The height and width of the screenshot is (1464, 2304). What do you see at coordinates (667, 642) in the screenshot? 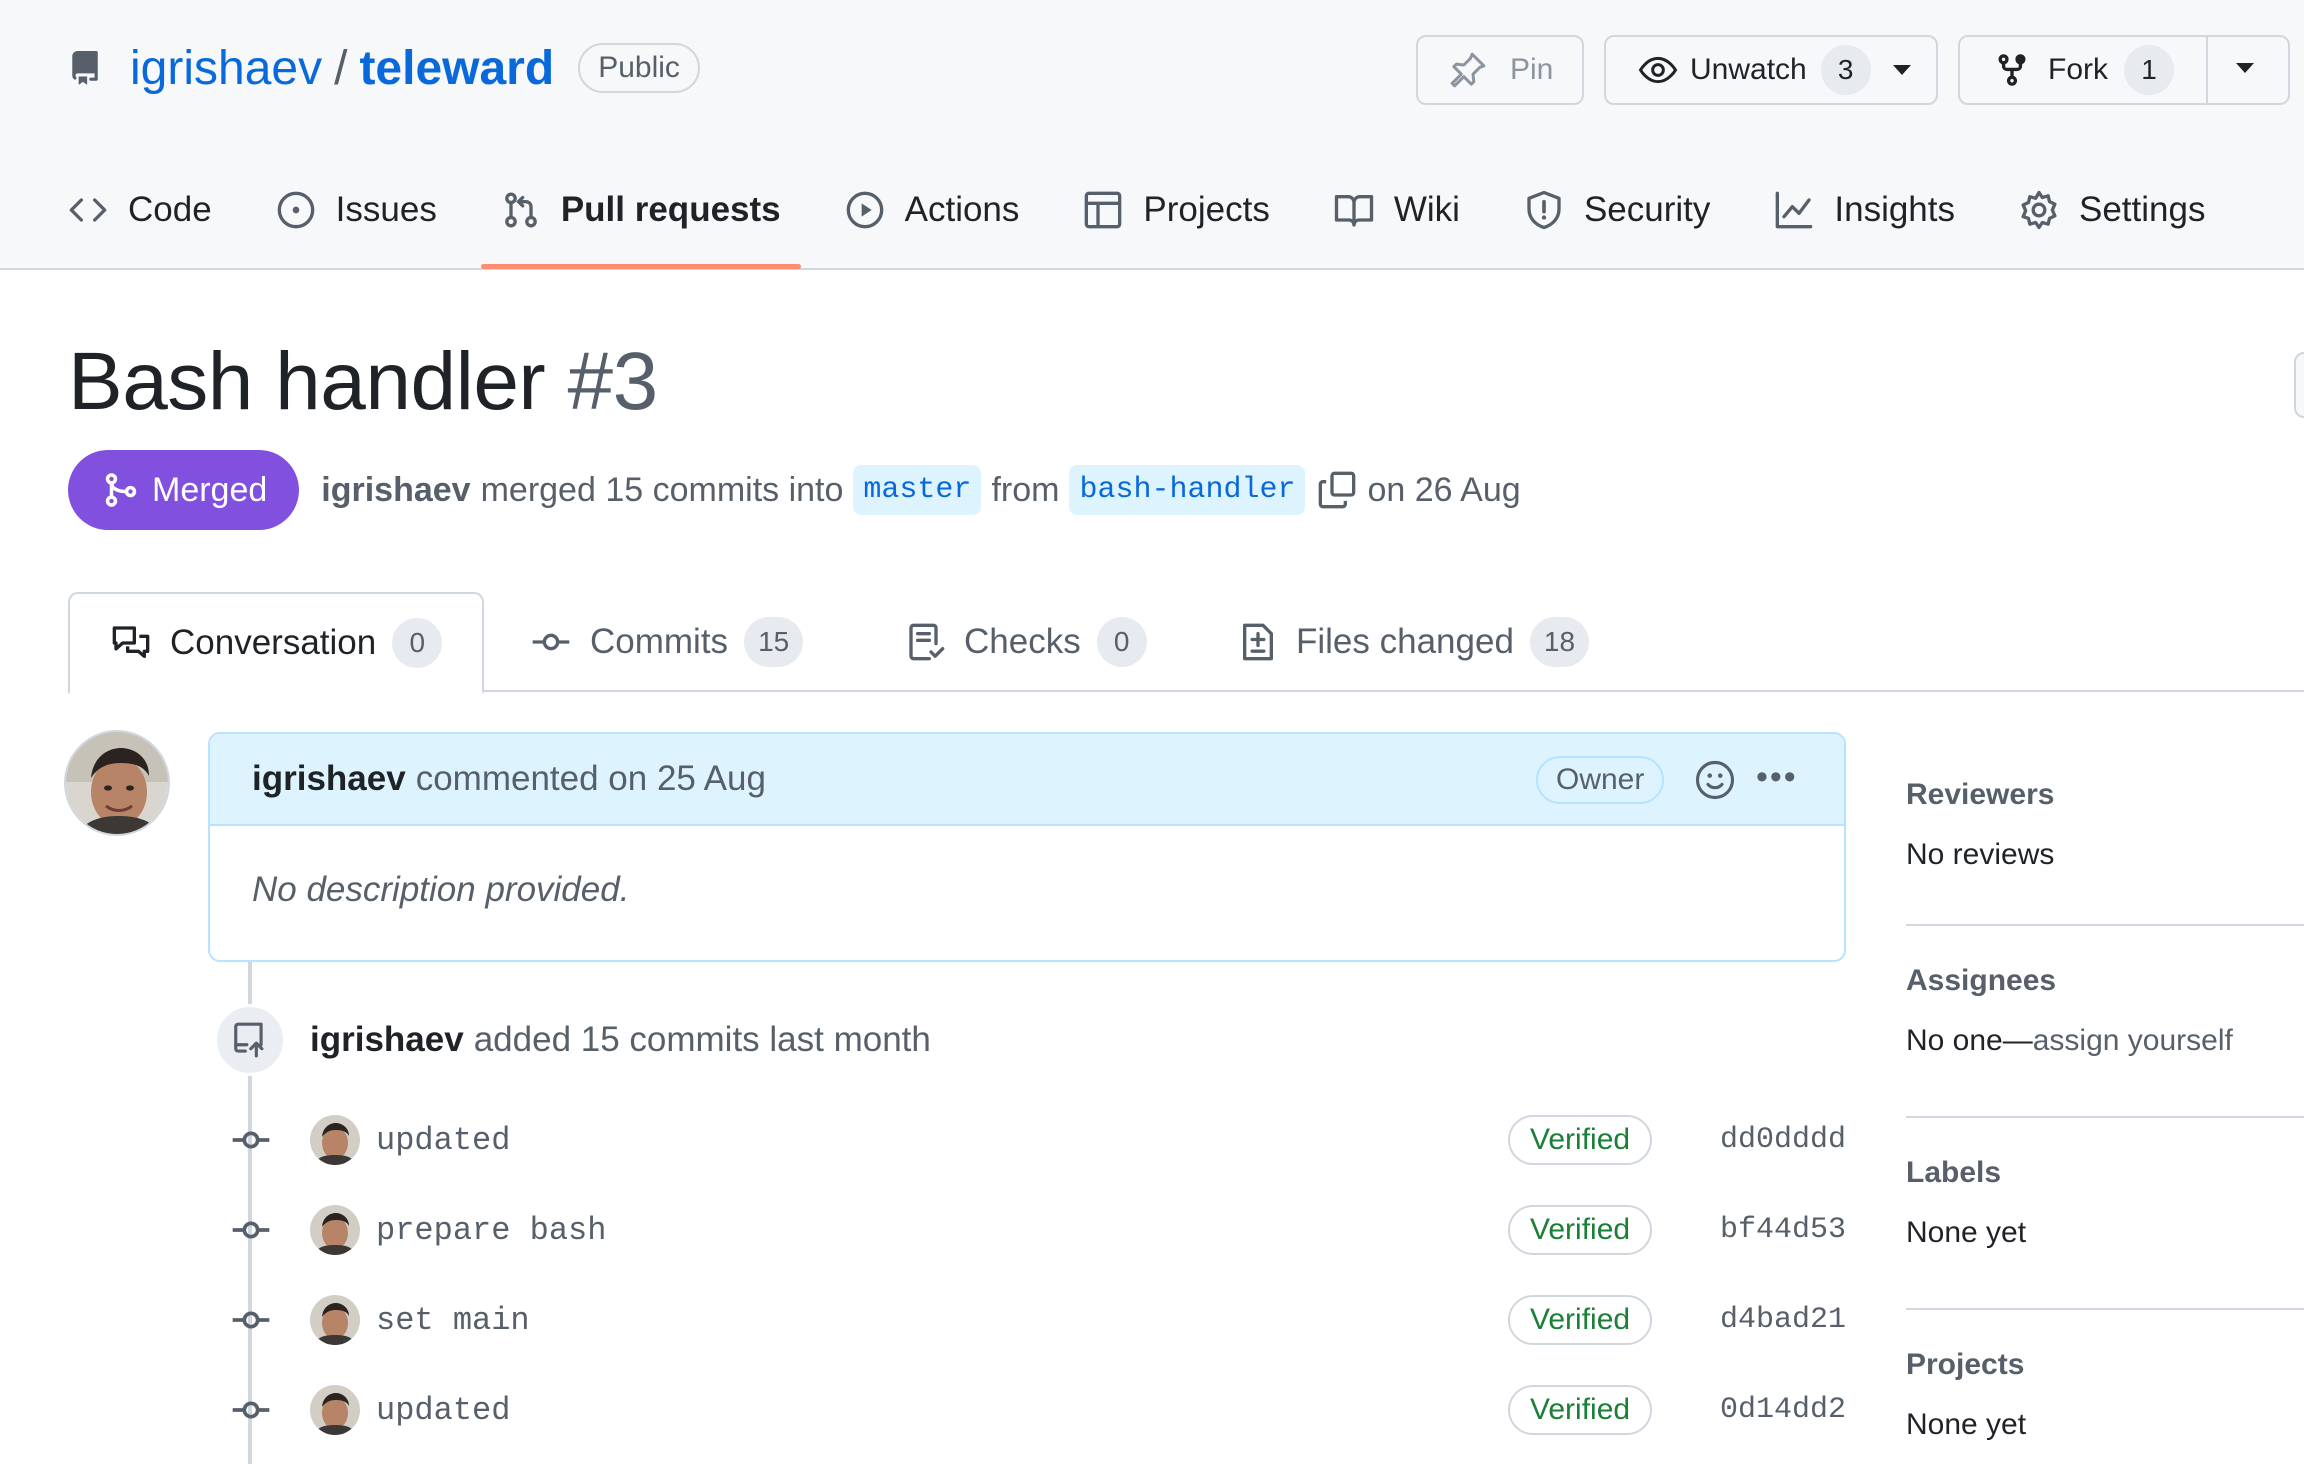
I see `tab-commits: Commits 15` at bounding box center [667, 642].